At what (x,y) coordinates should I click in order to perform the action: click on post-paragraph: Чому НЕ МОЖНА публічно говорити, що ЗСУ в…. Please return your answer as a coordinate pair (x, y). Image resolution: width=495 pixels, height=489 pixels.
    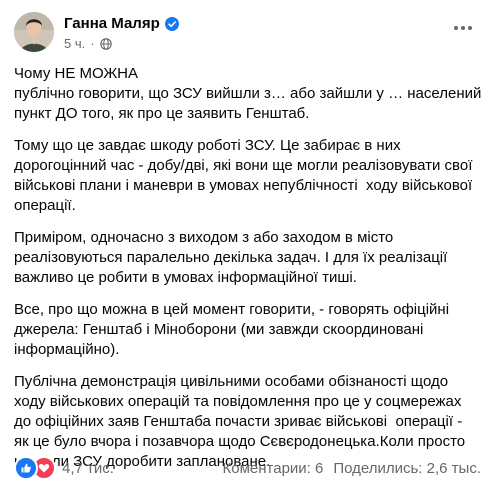
    Looking at the image, I should click on (249, 94).